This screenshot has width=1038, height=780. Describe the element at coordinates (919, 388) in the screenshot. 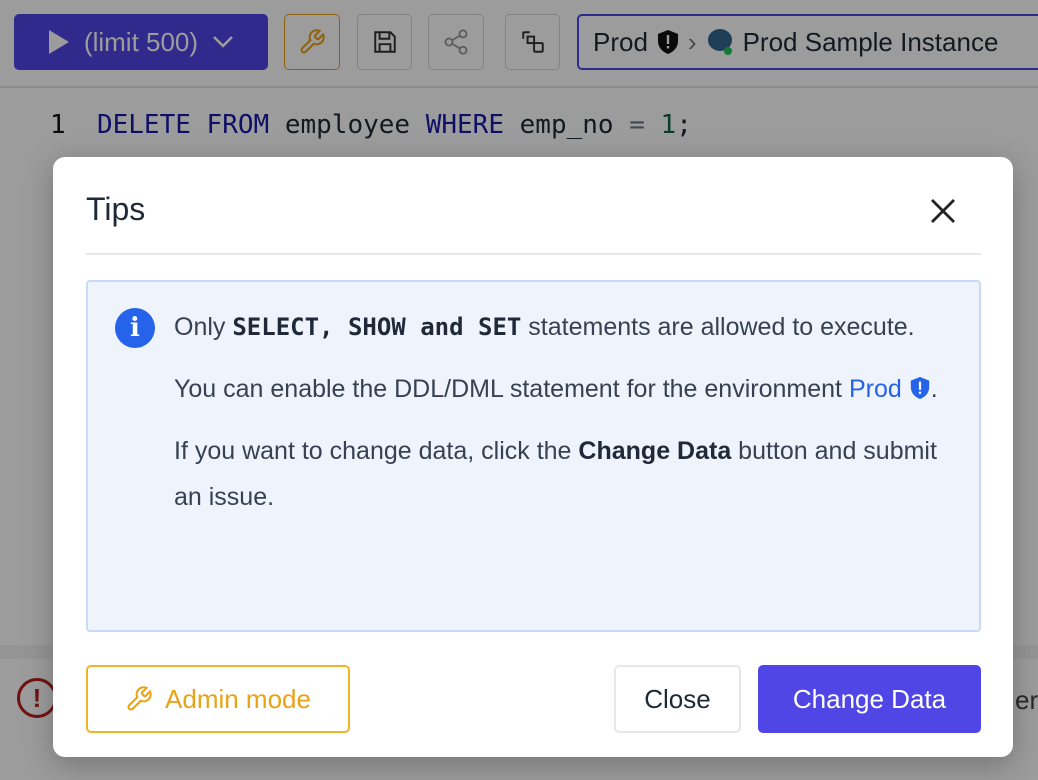

I see `shield-alert-icon` at that location.